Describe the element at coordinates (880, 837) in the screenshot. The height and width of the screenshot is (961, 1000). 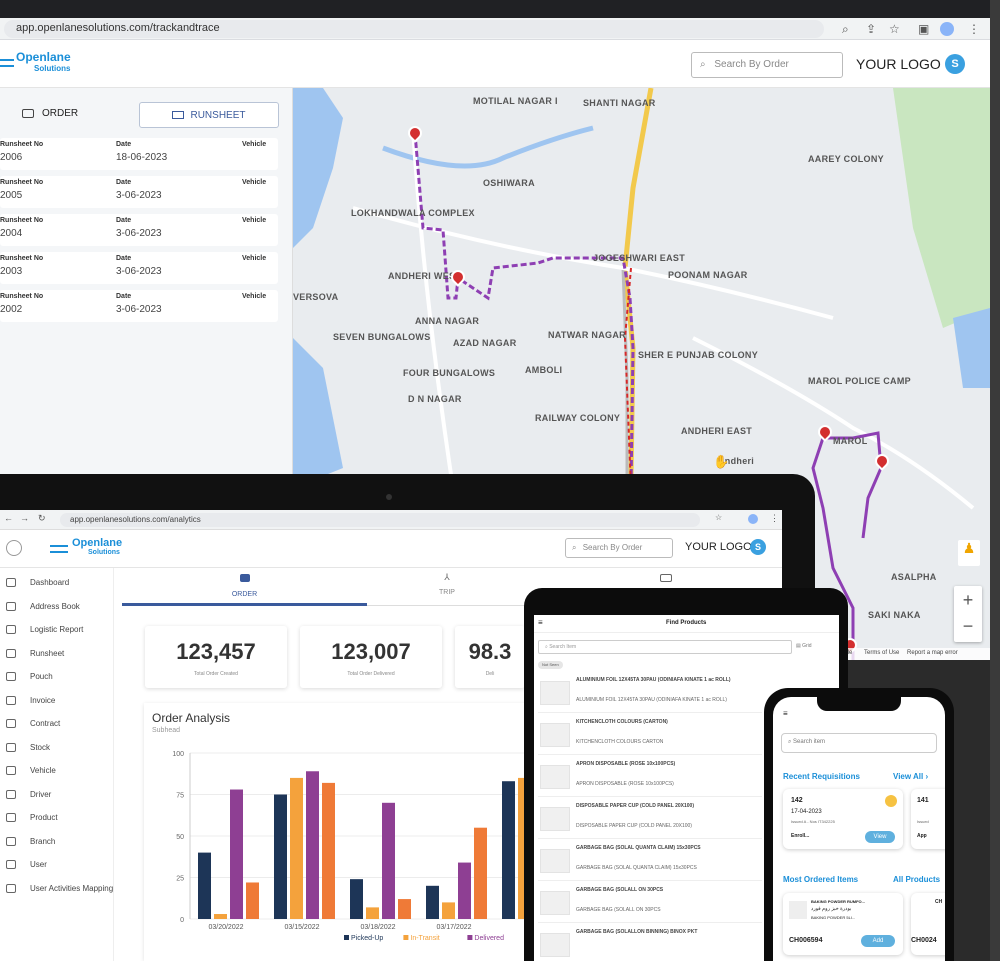
I see `view-button: View` at that location.